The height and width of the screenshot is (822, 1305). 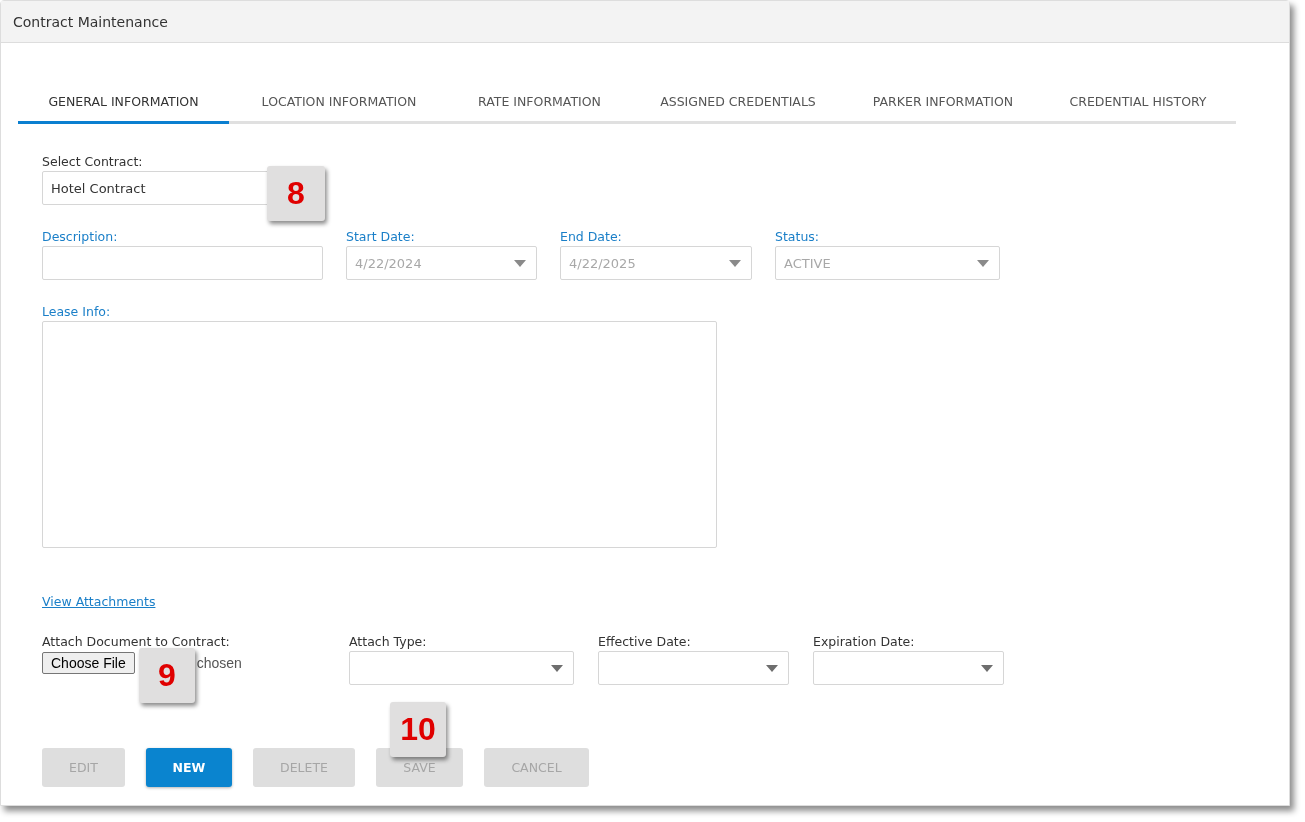 What do you see at coordinates (645, 641) in the screenshot?
I see `field-label: Effective Date:` at bounding box center [645, 641].